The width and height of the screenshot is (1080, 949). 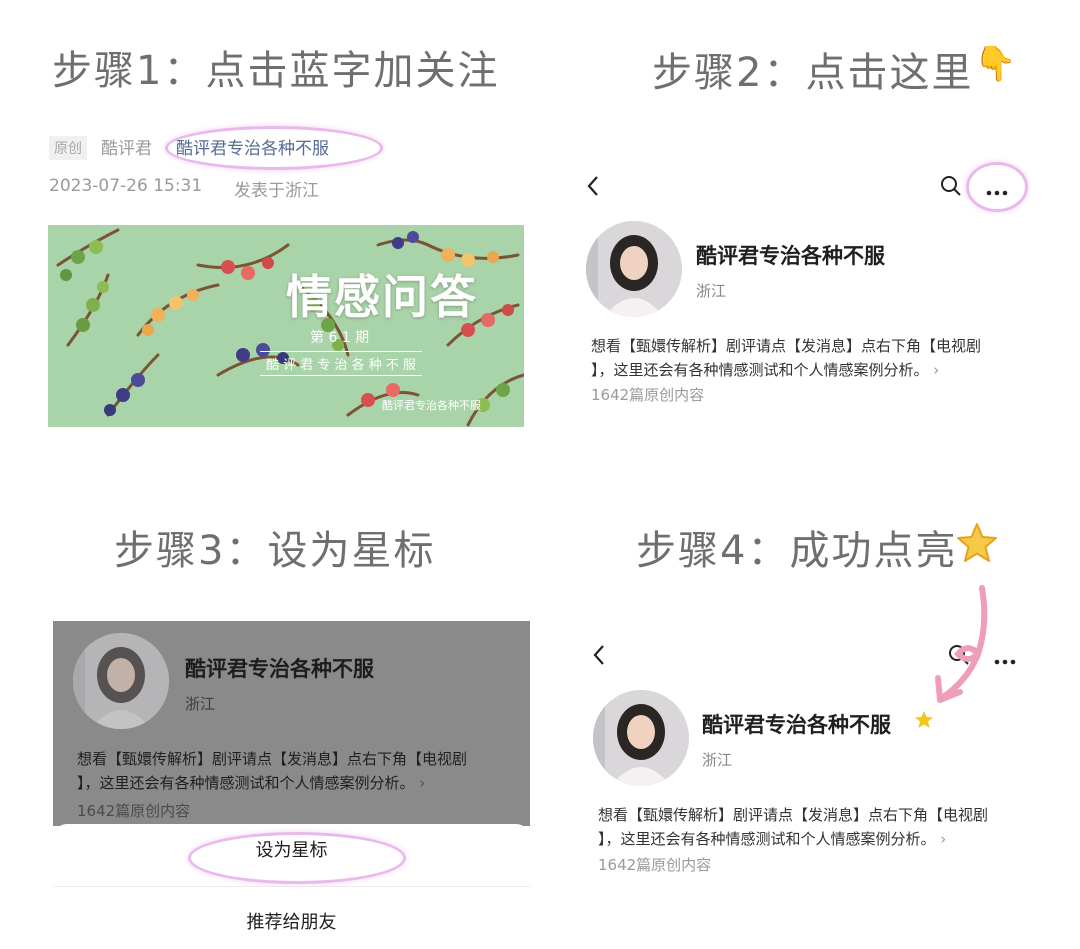 What do you see at coordinates (924, 722) in the screenshot?
I see `star-badge-icon` at bounding box center [924, 722].